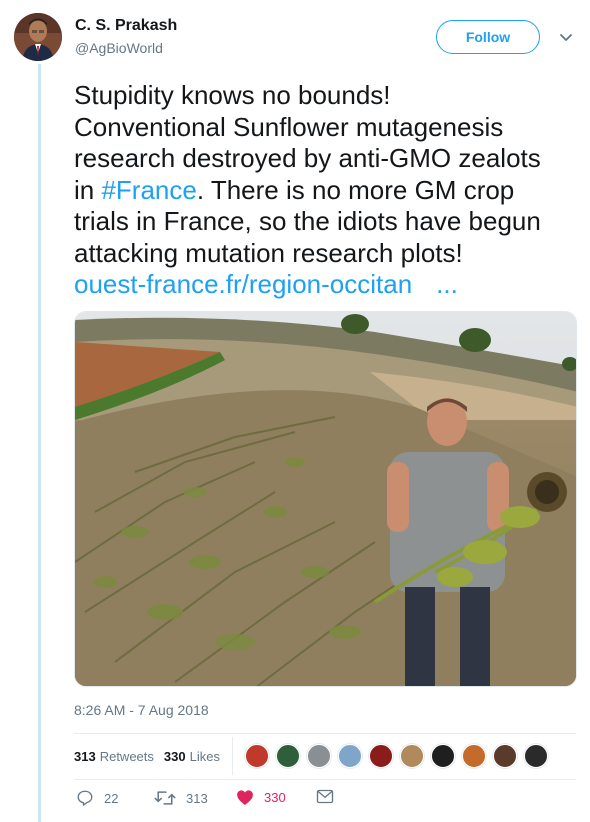 The width and height of the screenshot is (590, 822). Describe the element at coordinates (268, 252) in the screenshot. I see `tweet-line: attacking mutation research plots!` at that location.